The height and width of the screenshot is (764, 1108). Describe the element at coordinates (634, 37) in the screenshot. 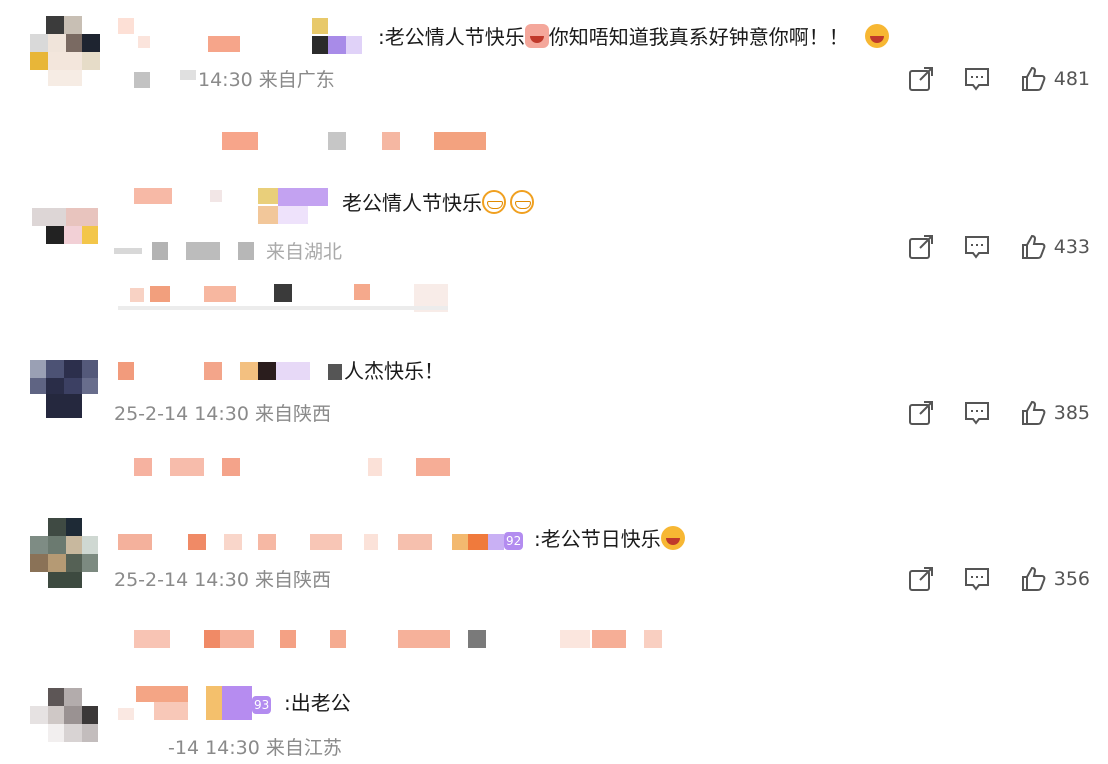

I see `comment-text: :老公情人节快乐 你知唔知道我真系好钟意你啊！！` at that location.